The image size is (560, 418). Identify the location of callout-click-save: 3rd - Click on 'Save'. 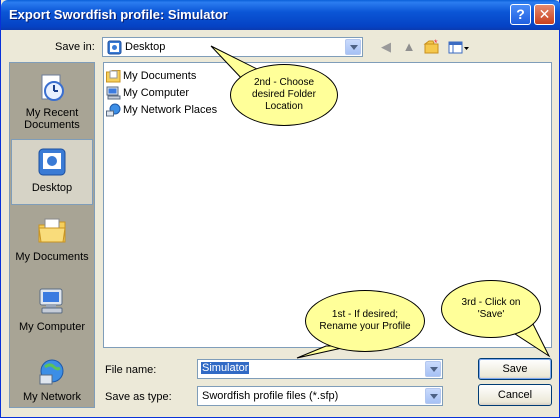
(491, 309).